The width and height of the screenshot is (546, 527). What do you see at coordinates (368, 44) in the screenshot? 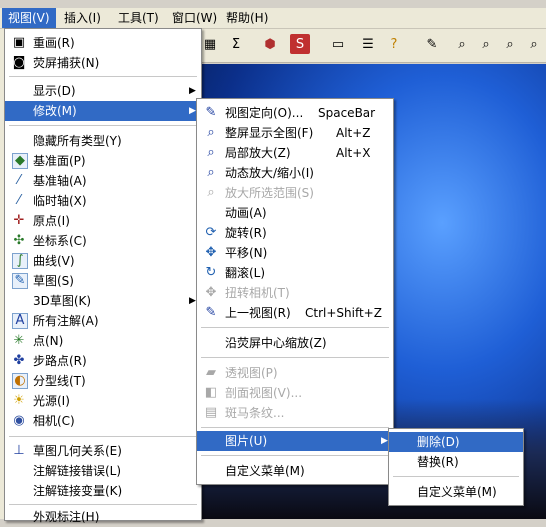
I see `list-icon: ☰` at bounding box center [368, 44].